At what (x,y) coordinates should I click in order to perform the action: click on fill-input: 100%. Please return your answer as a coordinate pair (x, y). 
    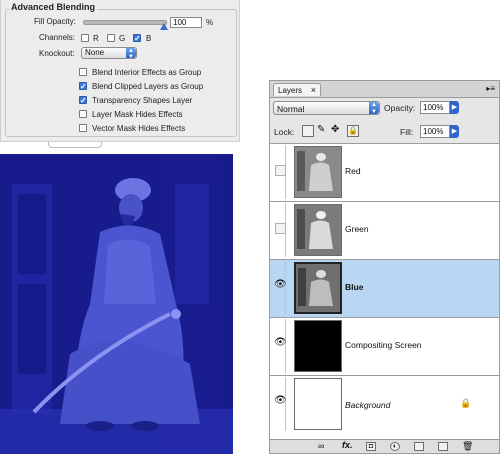
    Looking at the image, I should click on (435, 131).